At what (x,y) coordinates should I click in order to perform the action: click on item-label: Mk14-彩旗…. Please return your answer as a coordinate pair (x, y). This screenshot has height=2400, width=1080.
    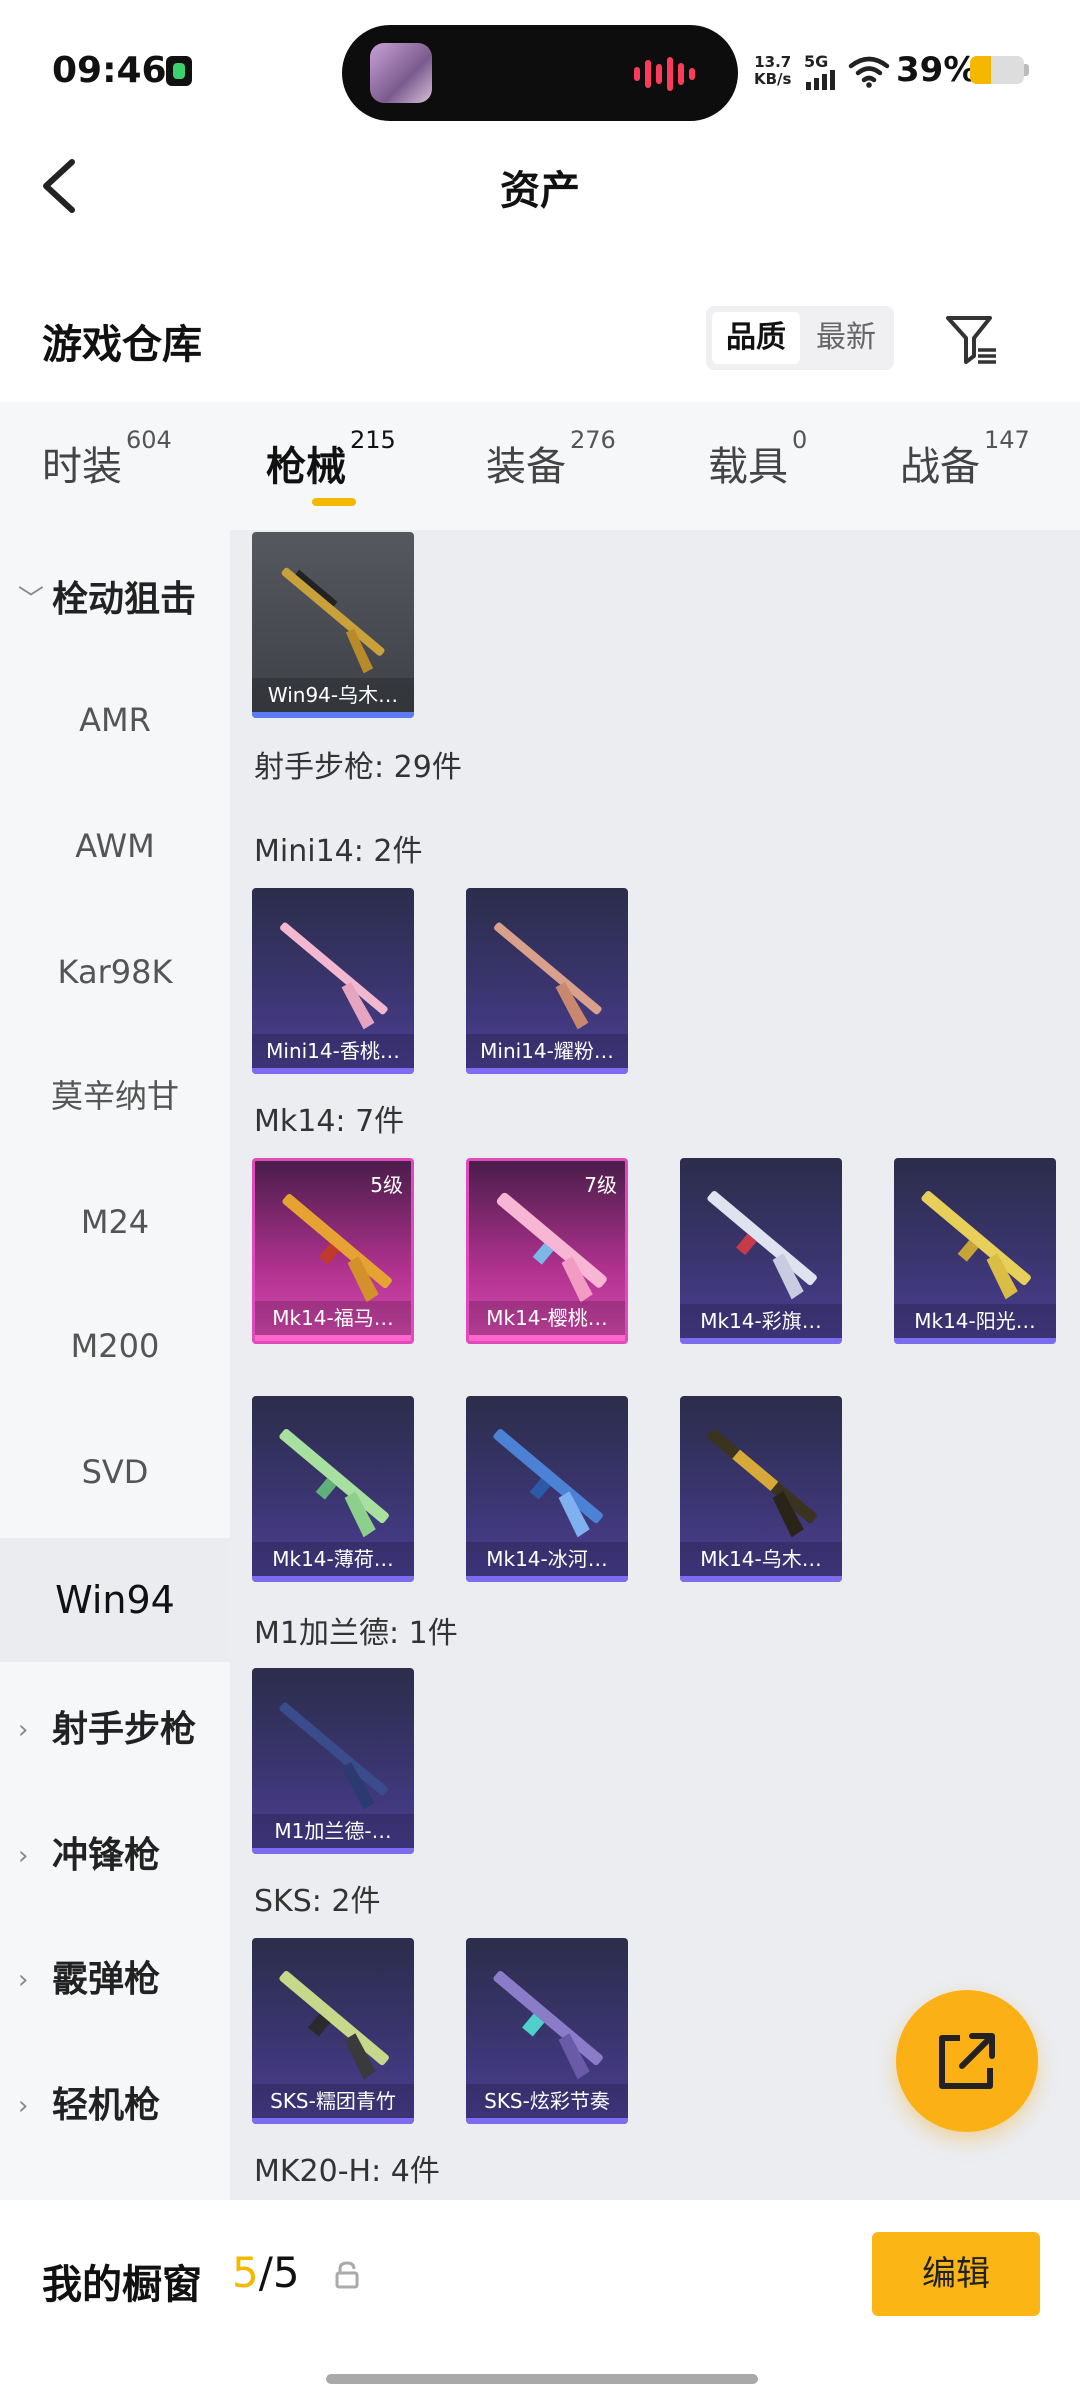
    Looking at the image, I should click on (761, 1321).